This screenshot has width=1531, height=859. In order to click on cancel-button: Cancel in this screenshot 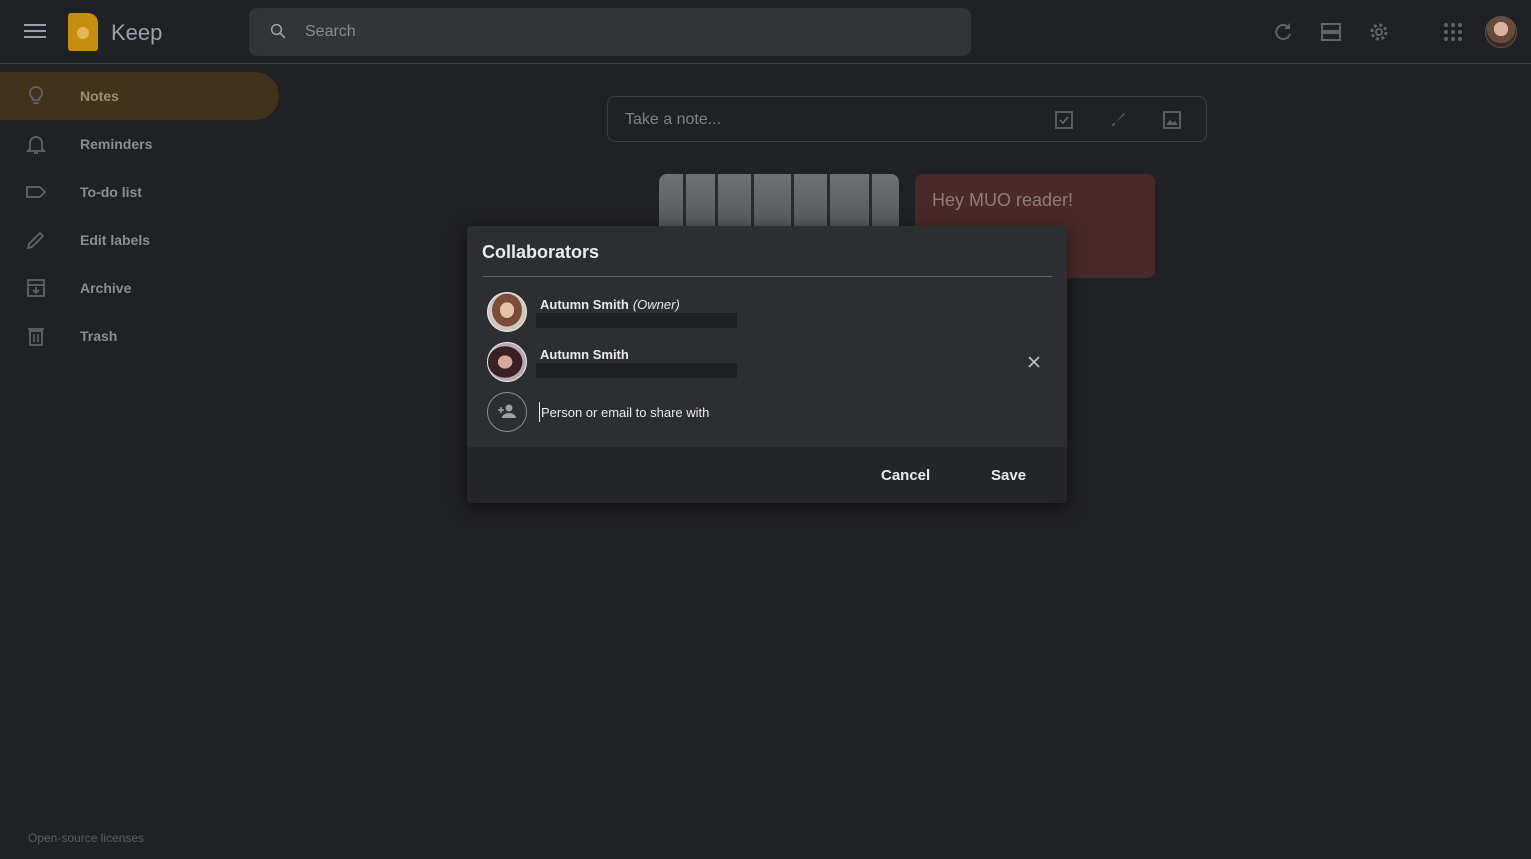, I will do `click(905, 475)`.